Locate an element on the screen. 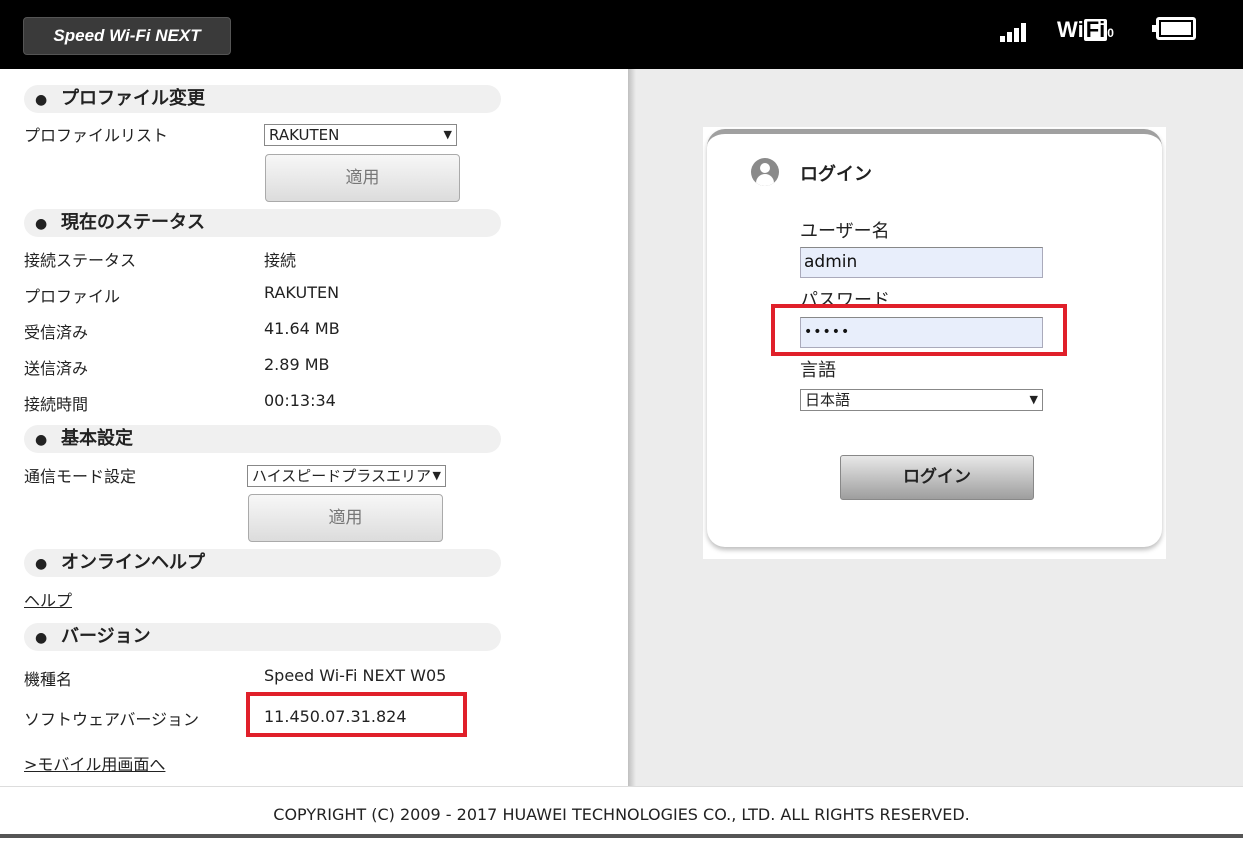  username-input: admin is located at coordinates (921, 262).